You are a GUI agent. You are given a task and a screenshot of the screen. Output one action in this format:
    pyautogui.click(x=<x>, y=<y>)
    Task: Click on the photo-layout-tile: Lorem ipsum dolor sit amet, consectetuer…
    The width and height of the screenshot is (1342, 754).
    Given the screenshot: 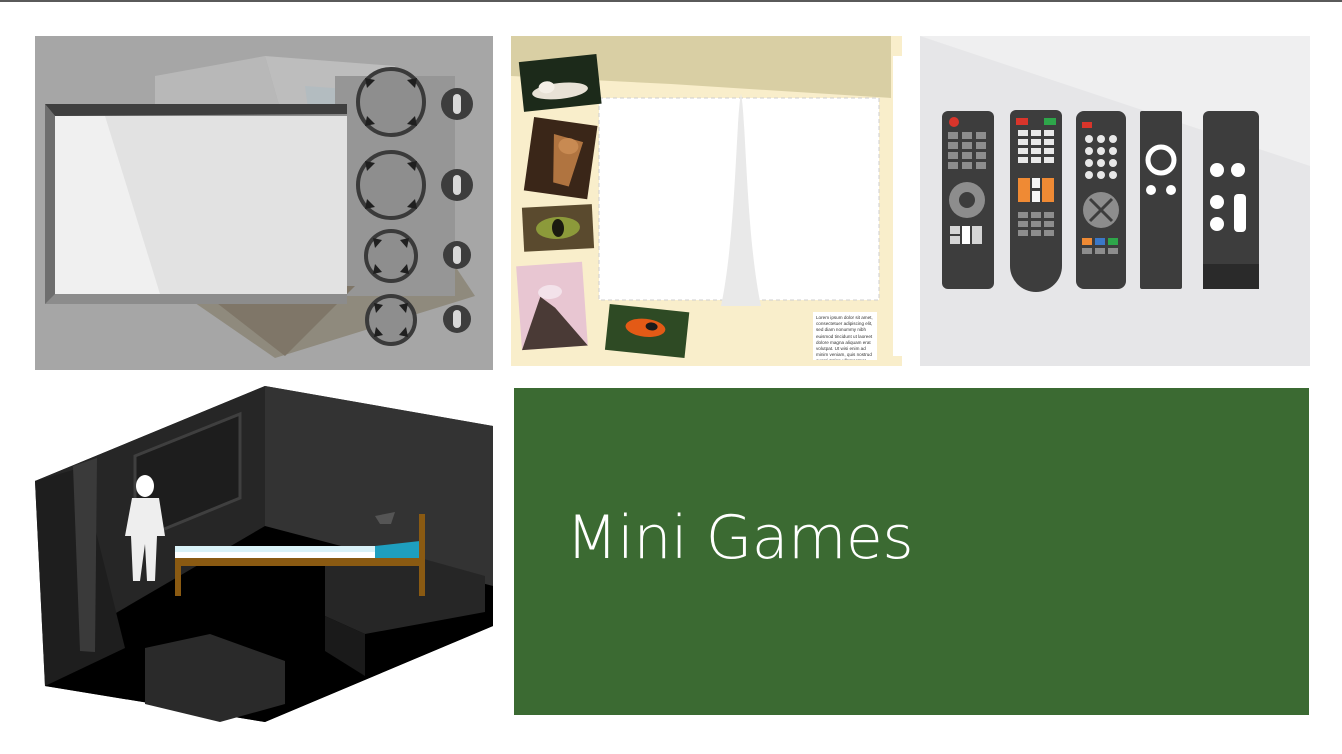 What is the action you would take?
    pyautogui.click(x=706, y=201)
    